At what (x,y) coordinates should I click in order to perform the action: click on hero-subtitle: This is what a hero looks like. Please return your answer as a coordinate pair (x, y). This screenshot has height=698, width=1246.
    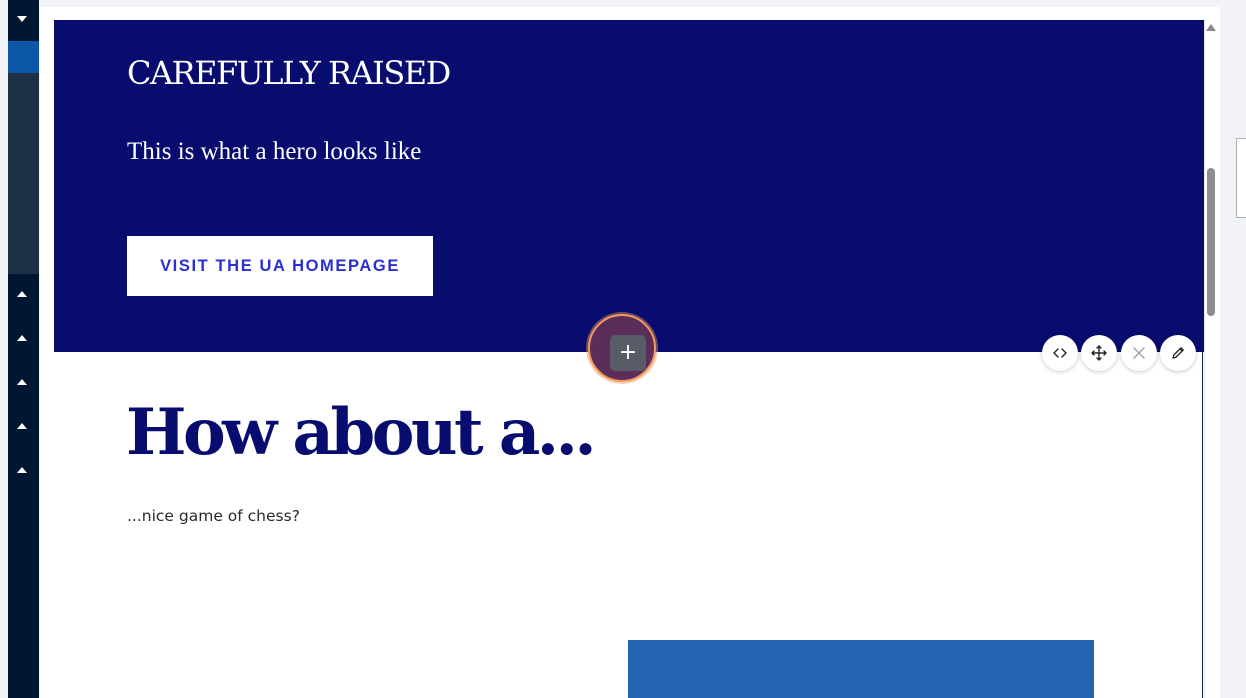
    Looking at the image, I should click on (274, 151).